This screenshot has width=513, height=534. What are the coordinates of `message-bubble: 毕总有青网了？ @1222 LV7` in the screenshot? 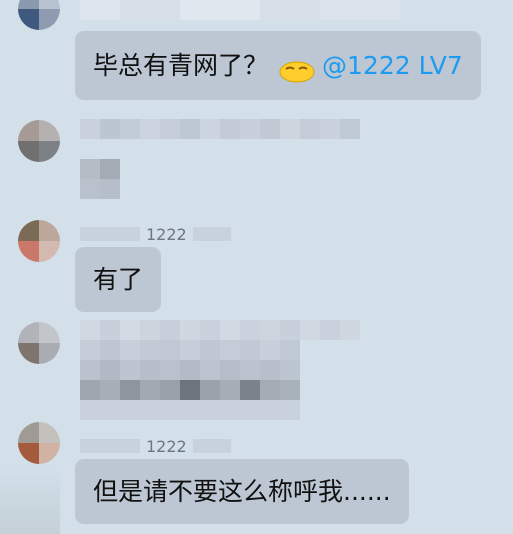 It's located at (278, 65).